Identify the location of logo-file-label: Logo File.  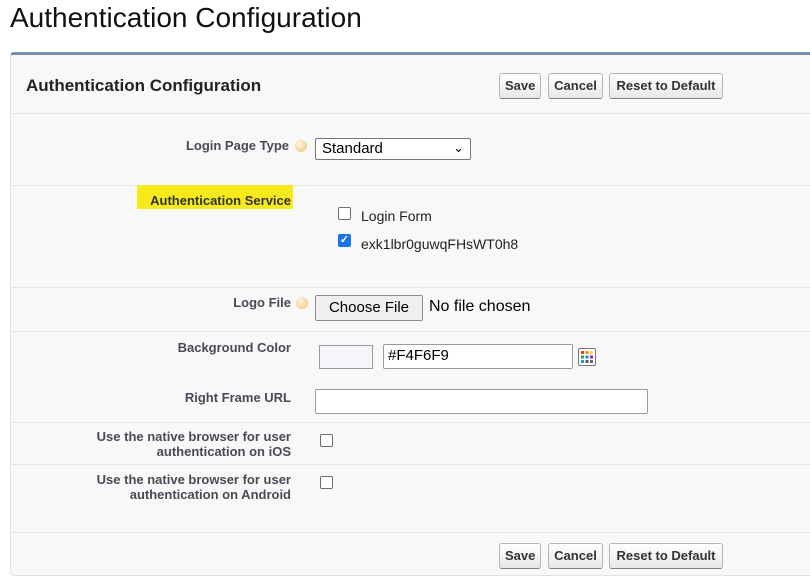
(262, 302).